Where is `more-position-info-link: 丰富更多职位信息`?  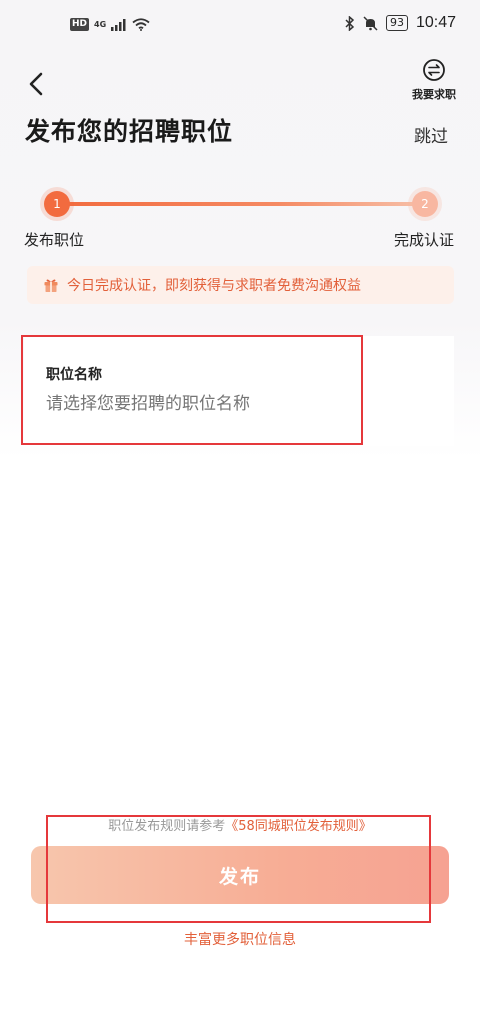 more-position-info-link: 丰富更多职位信息 is located at coordinates (240, 939).